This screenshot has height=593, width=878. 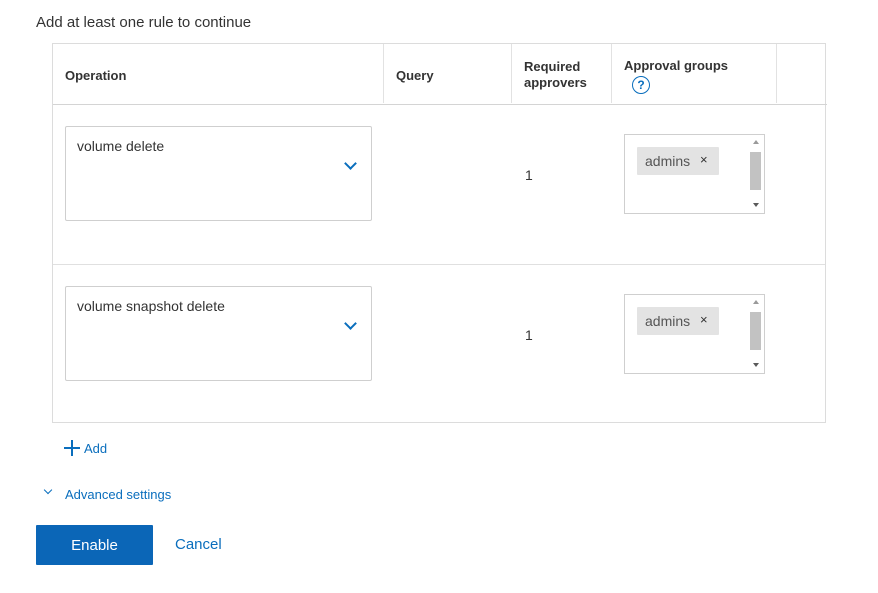 What do you see at coordinates (676, 65) in the screenshot?
I see `column-header-approval-groups-label: Approval groups` at bounding box center [676, 65].